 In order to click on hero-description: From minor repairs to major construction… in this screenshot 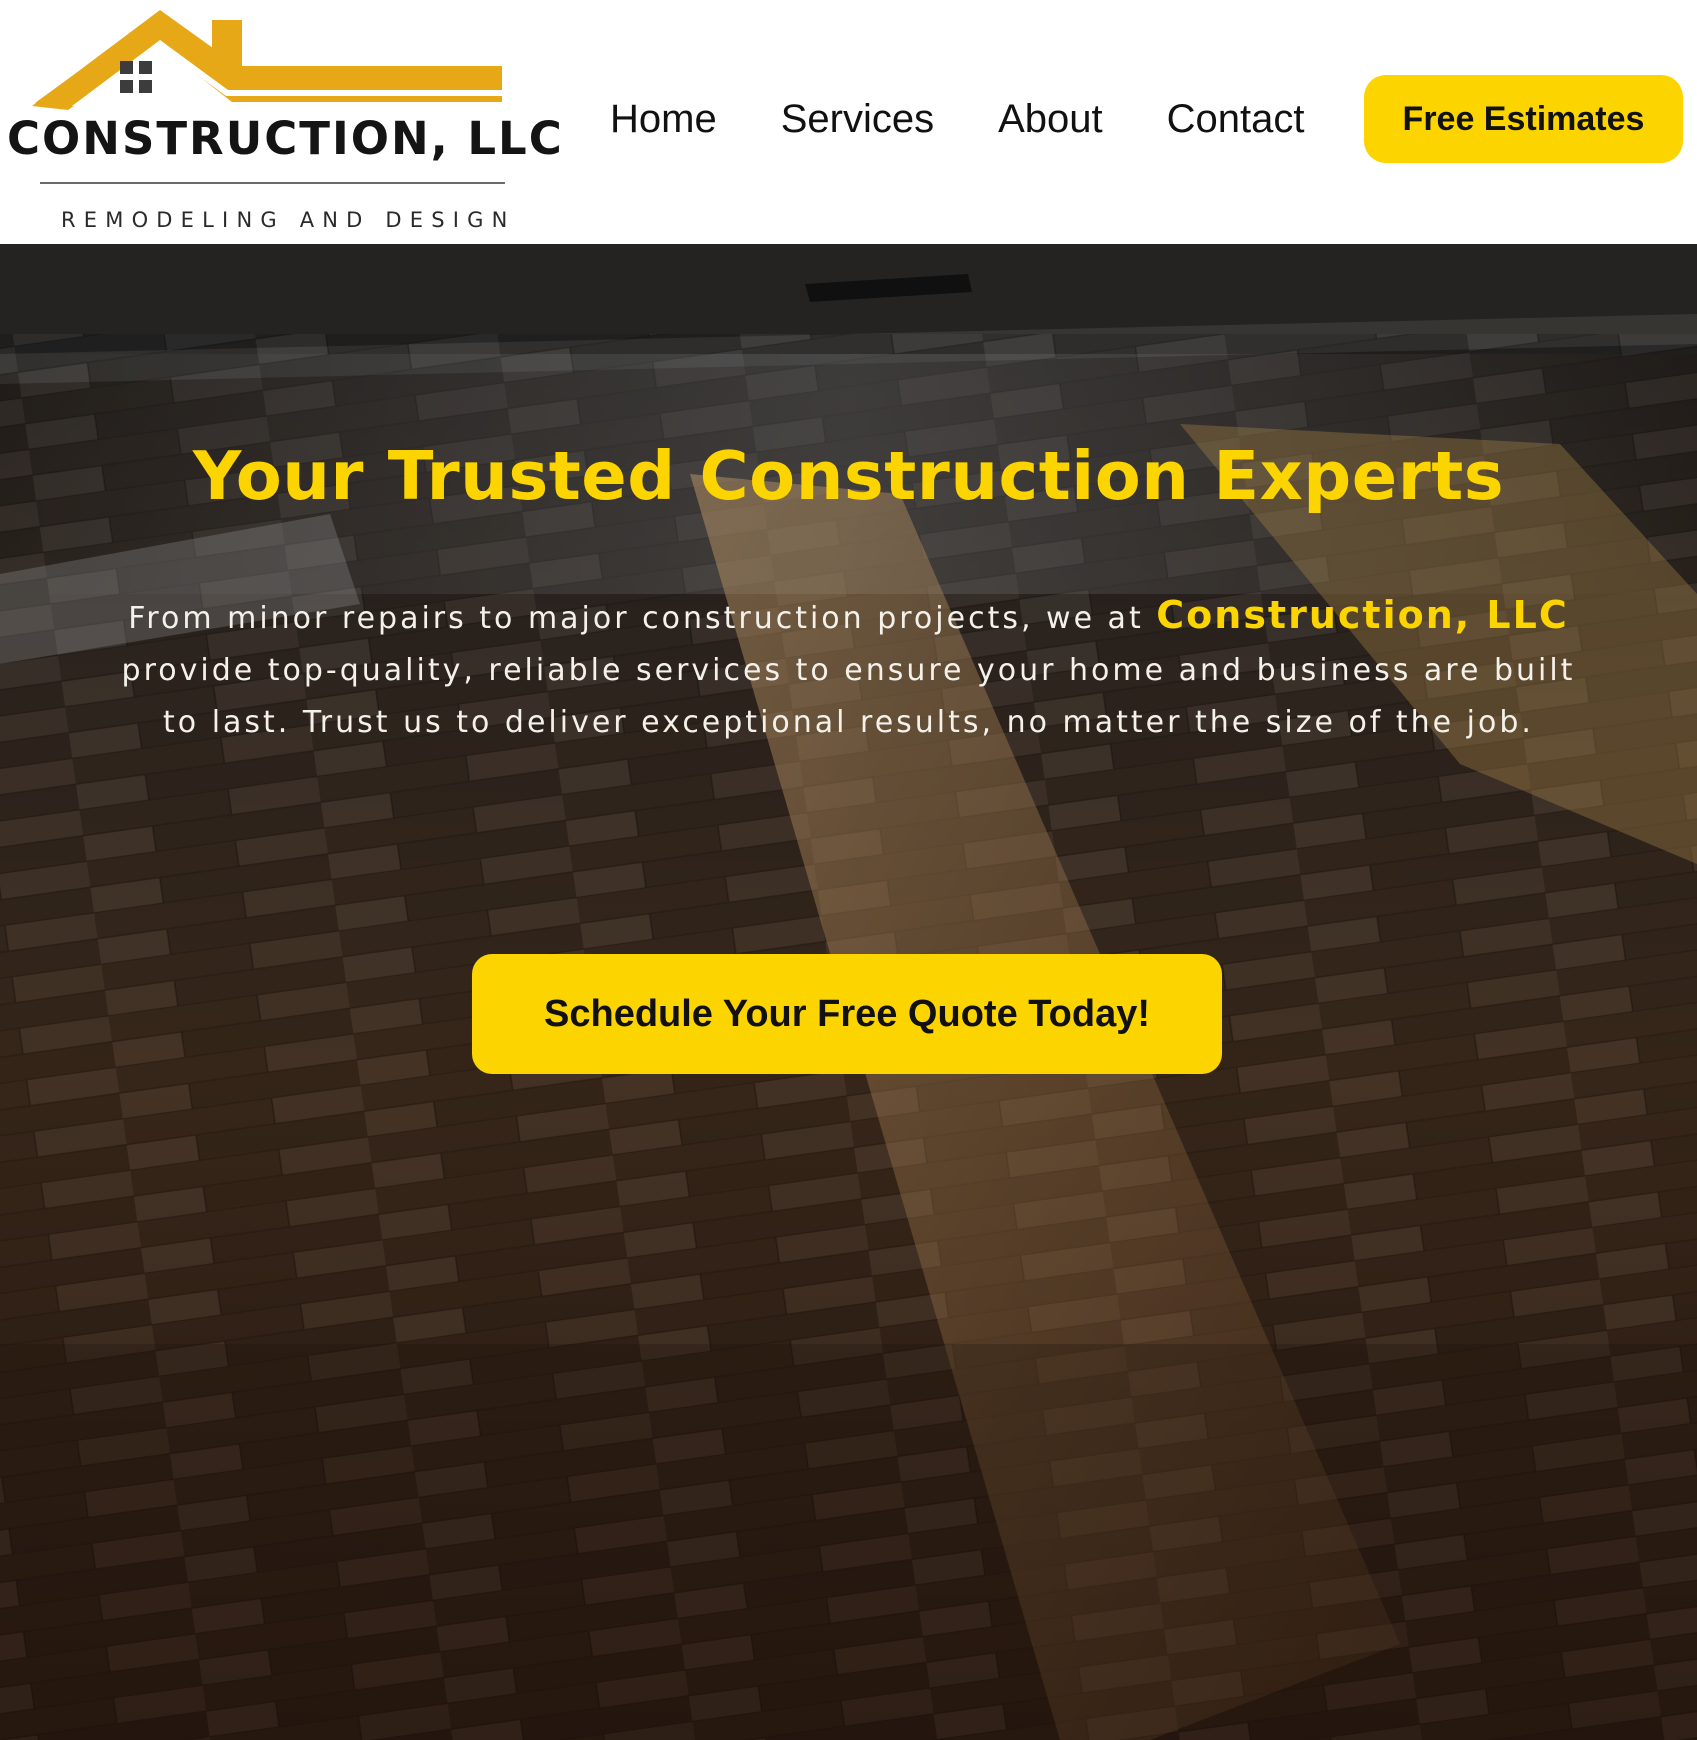, I will do `click(848, 669)`.